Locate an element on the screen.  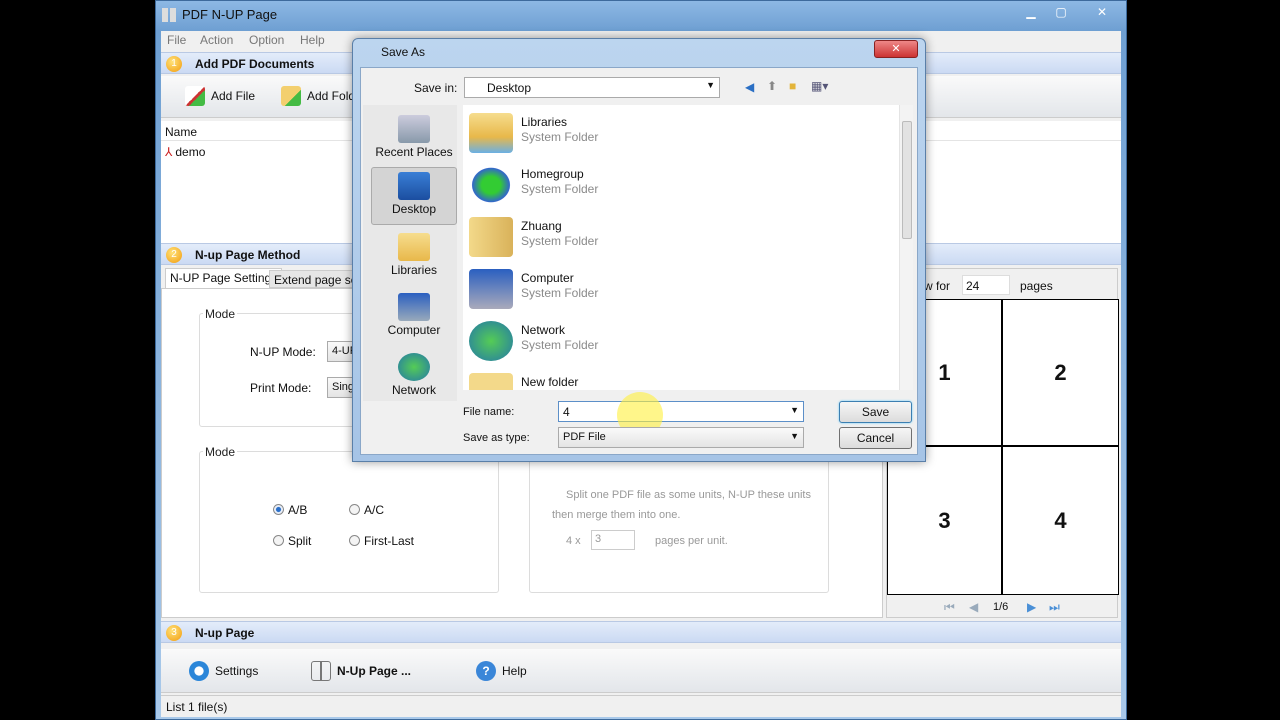
list-item: Computer System Folder is located at coordinates (619, 289).